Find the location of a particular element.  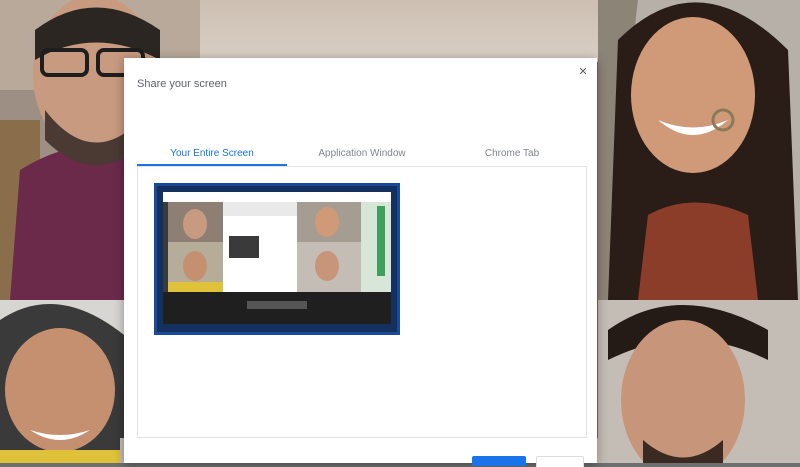

cancel-button is located at coordinates (560, 461).